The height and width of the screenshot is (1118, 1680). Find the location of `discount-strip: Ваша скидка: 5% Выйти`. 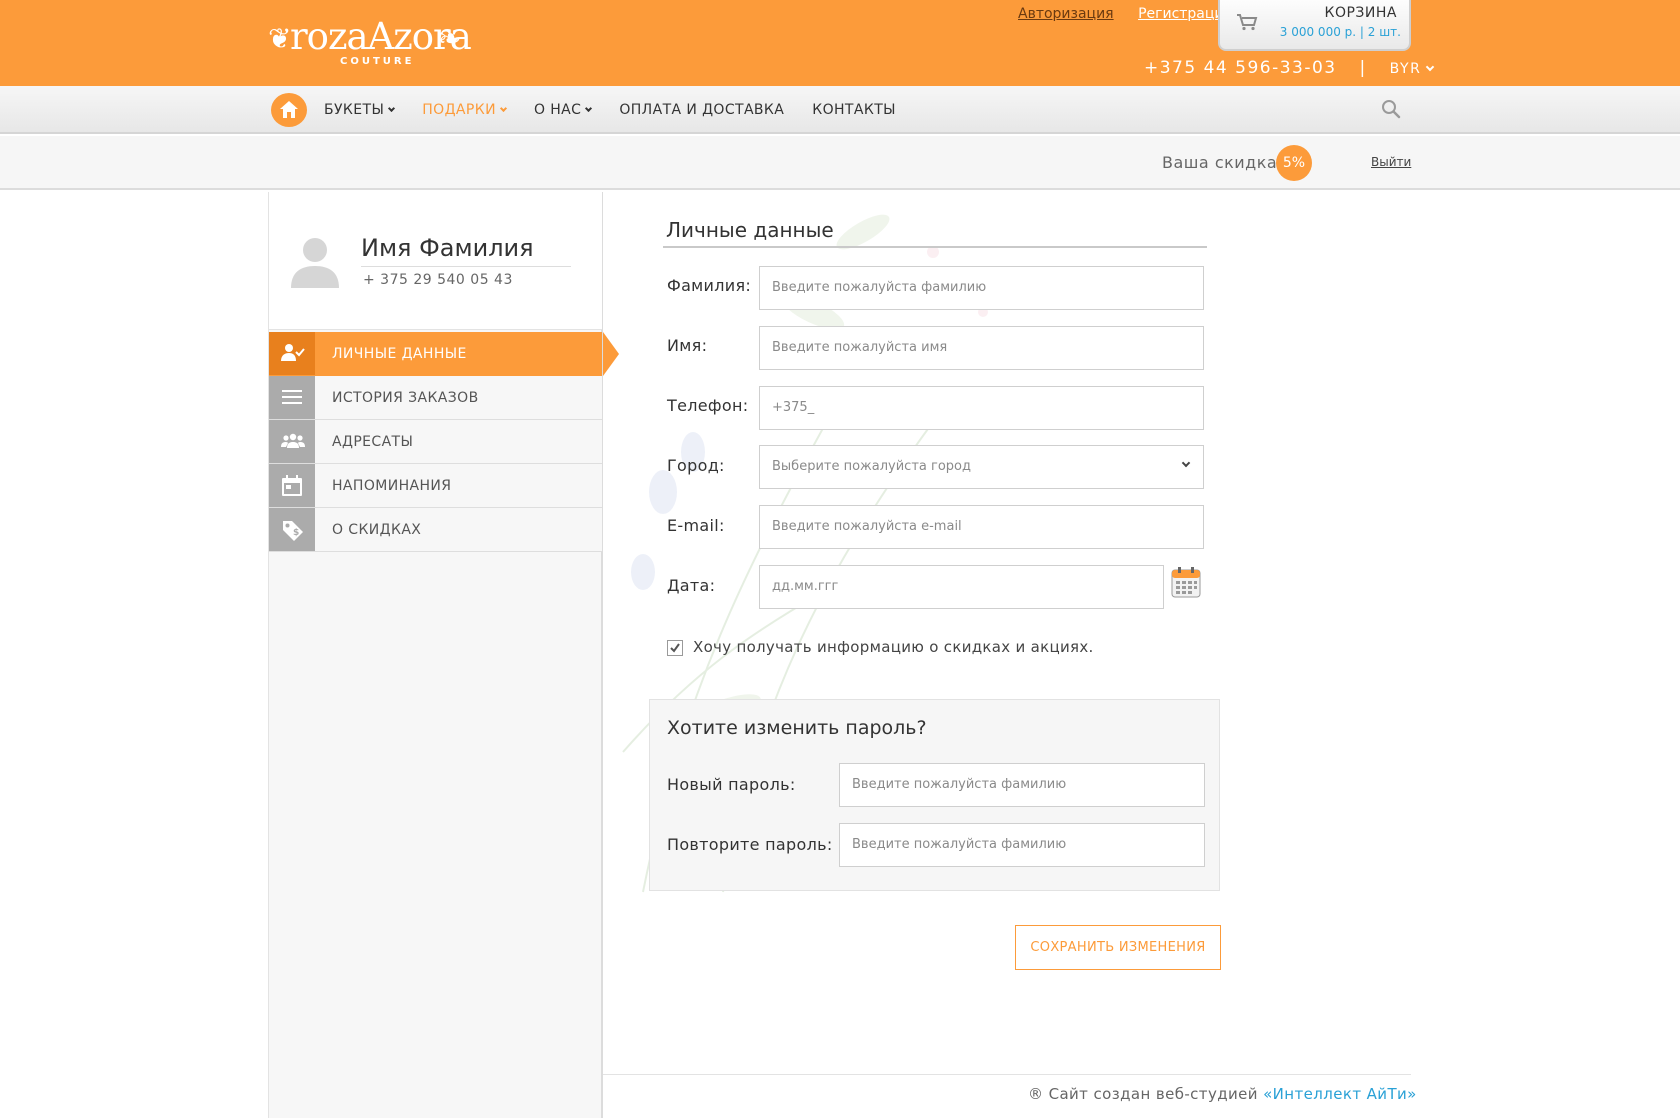

discount-strip: Ваша скидка: 5% Выйти is located at coordinates (840, 163).